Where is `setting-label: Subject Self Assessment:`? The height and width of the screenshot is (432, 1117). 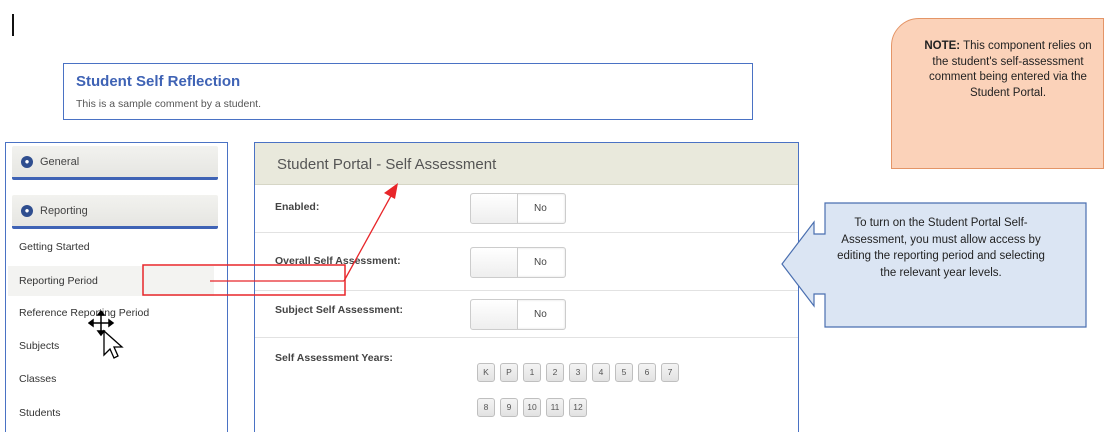 setting-label: Subject Self Assessment: is located at coordinates (339, 310).